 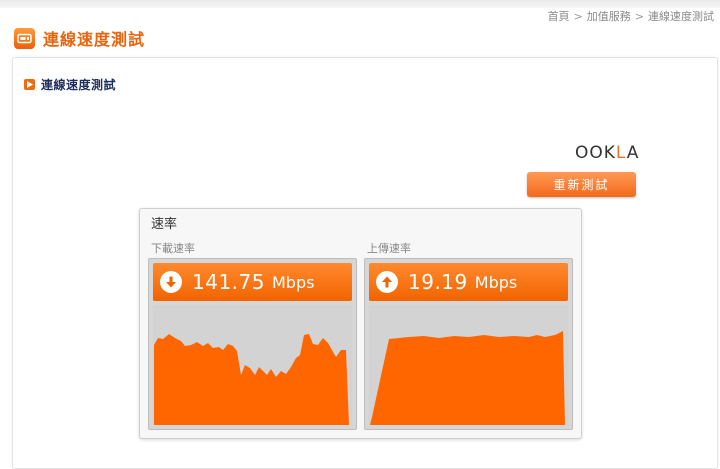 What do you see at coordinates (29, 84) in the screenshot?
I see `play-bullet-icon` at bounding box center [29, 84].